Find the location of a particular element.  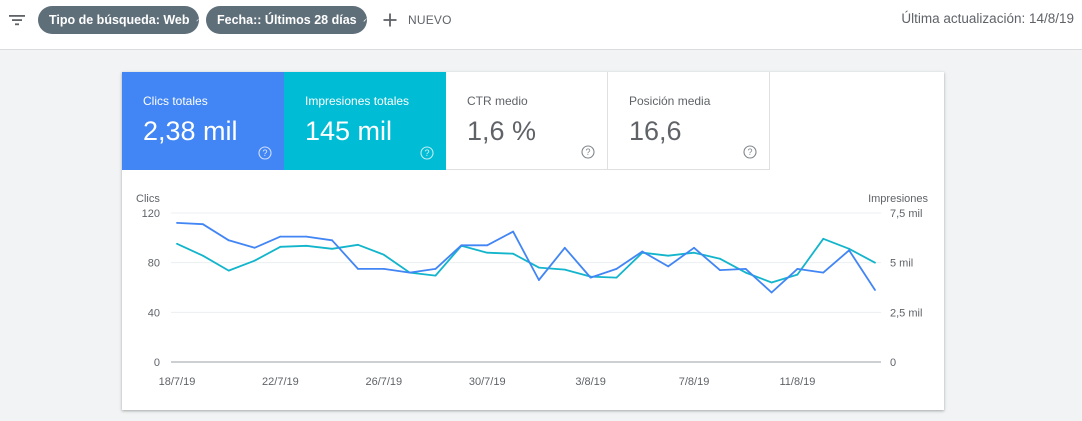

date-filter-chip: Fecha:: Últimos 28 días is located at coordinates (286, 20).